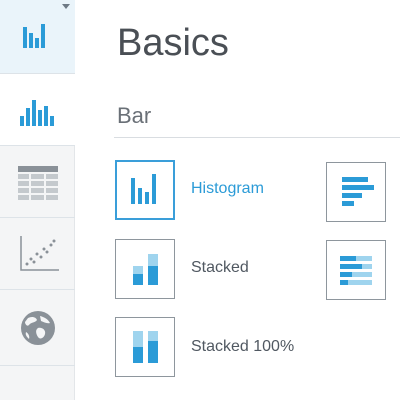  I want to click on rail-item-table, so click(37, 182).